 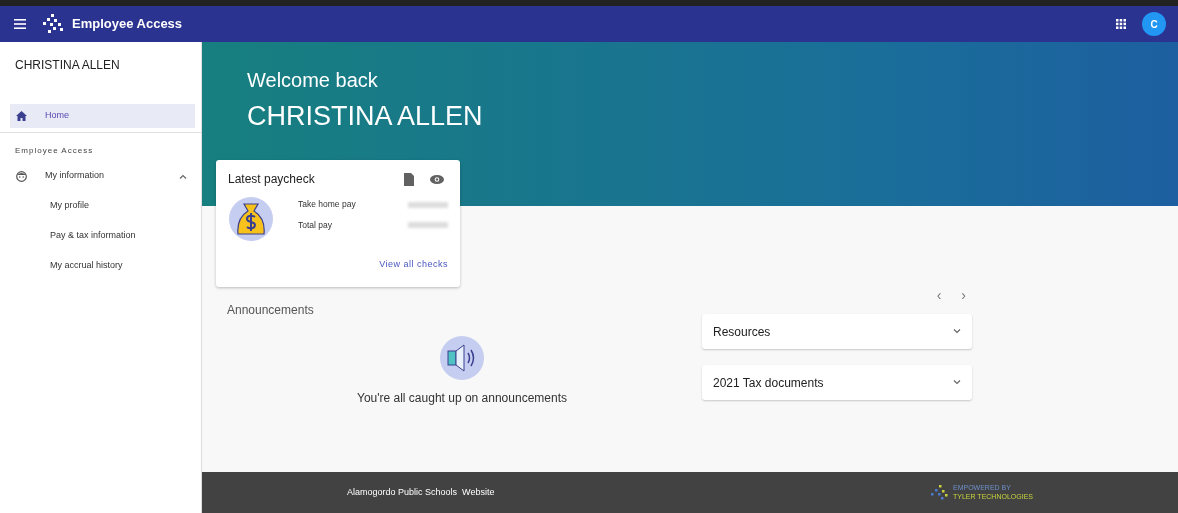 I want to click on hero-user-name: CHRISTINA ALLEN, so click(x=365, y=116).